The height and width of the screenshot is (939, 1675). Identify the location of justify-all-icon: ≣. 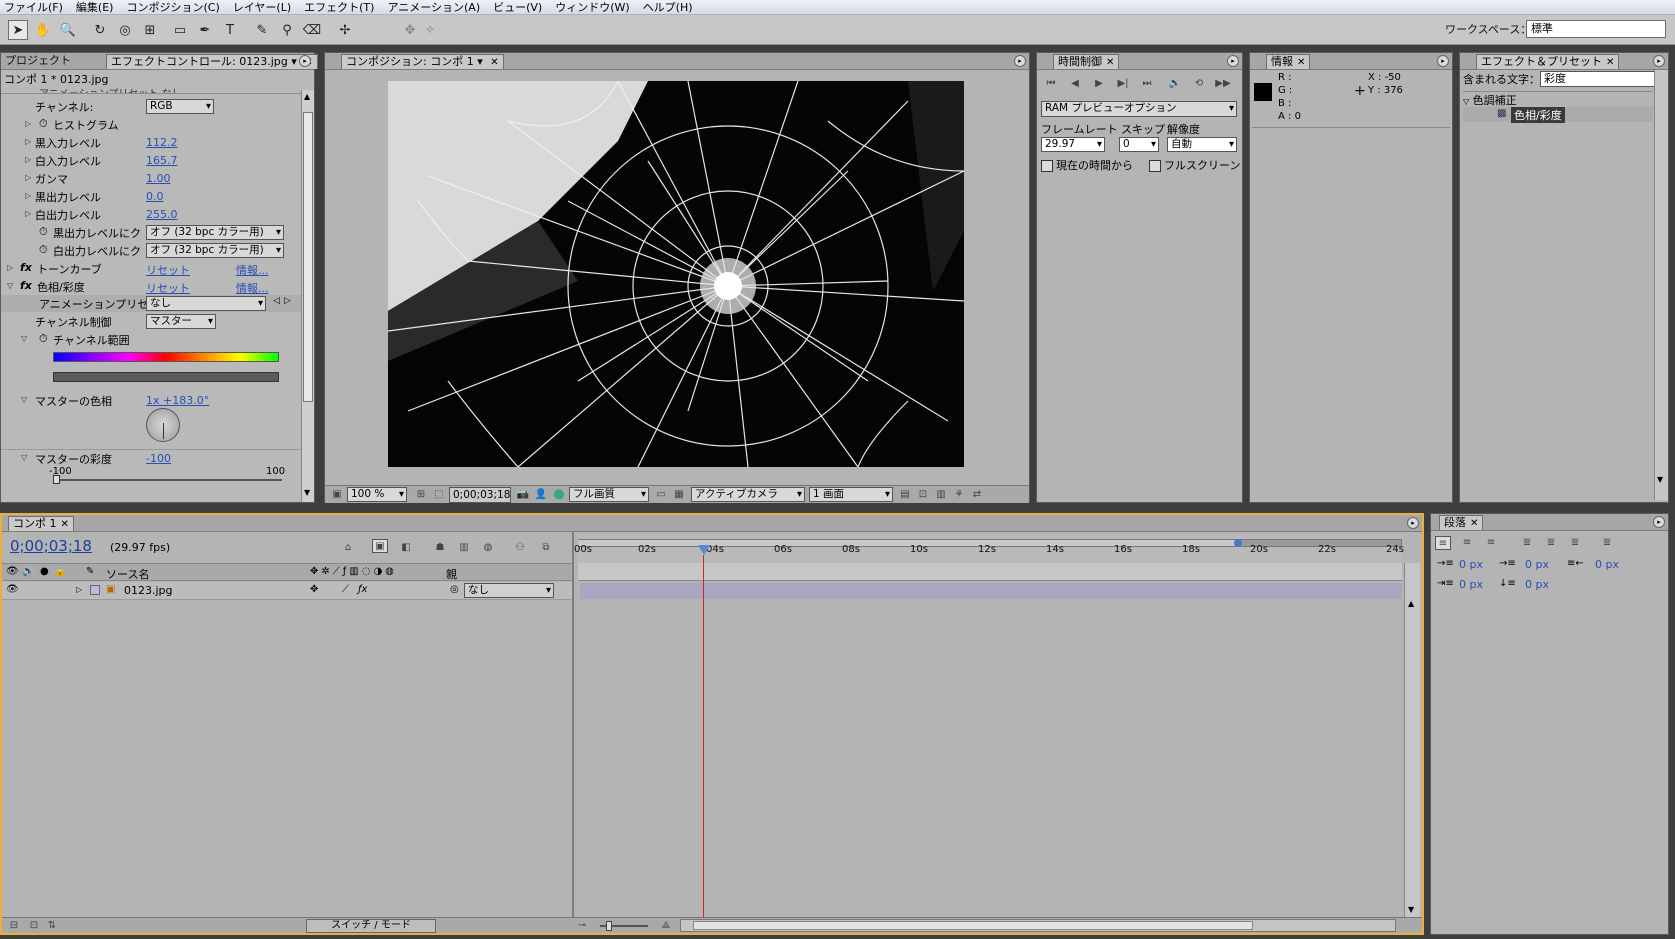
(1607, 543).